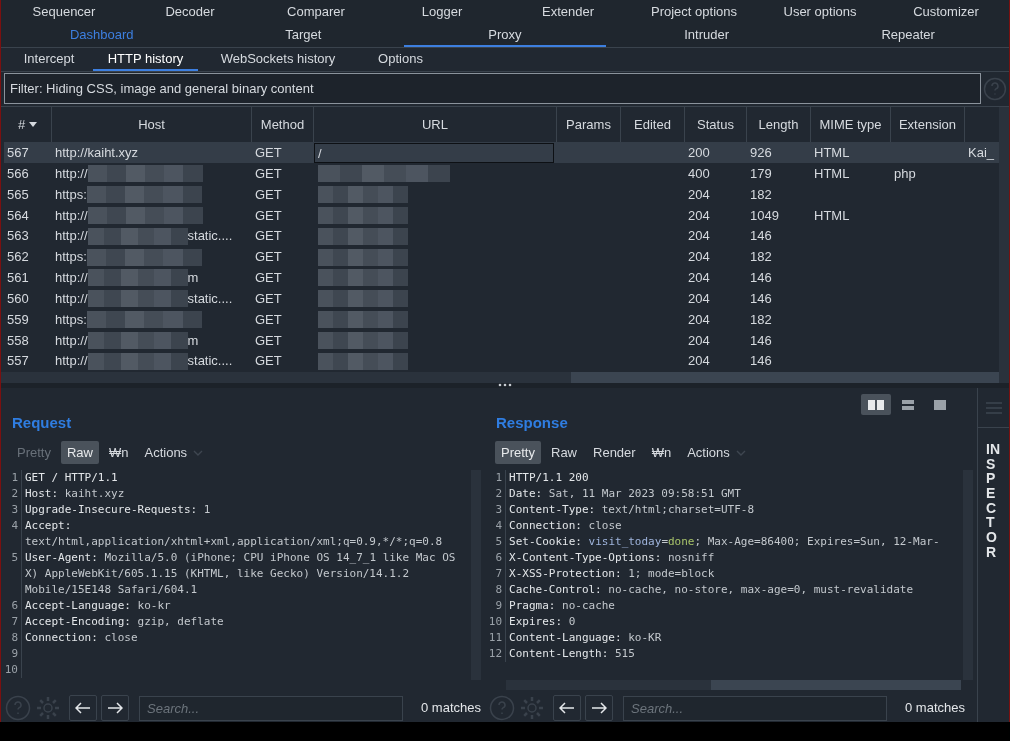 The image size is (1010, 741). What do you see at coordinates (624, 494) in the screenshot?
I see `code-line: Date: Sat, 11 Mar 2023 09:58:51 GMT` at bounding box center [624, 494].